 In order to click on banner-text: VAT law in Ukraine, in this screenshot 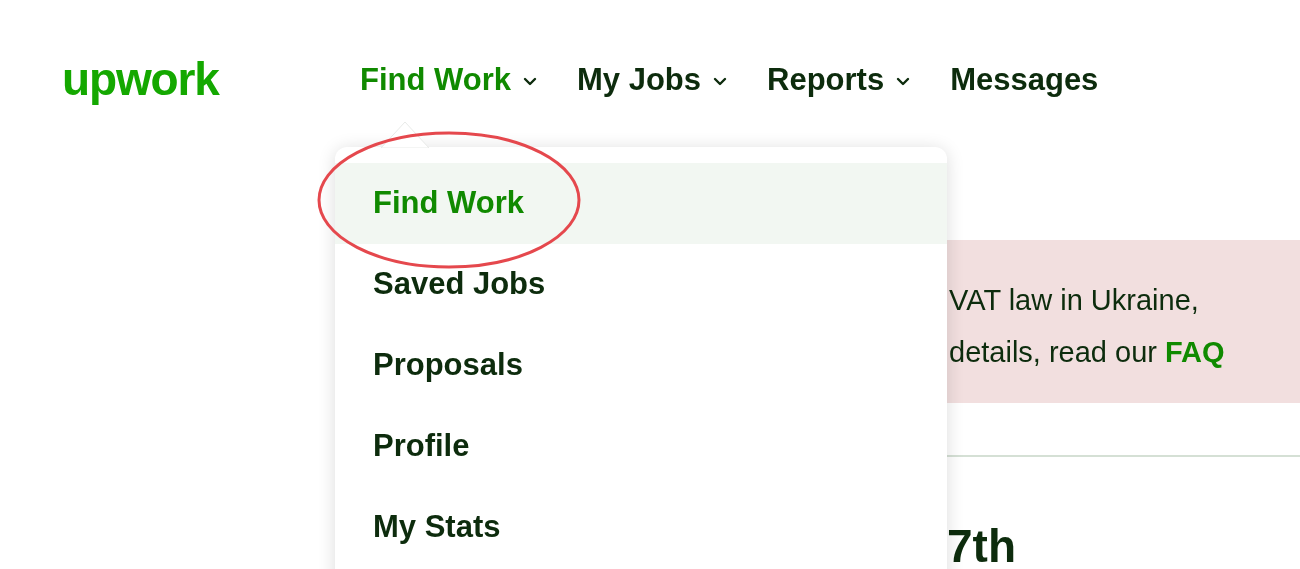, I will do `click(1074, 300)`.